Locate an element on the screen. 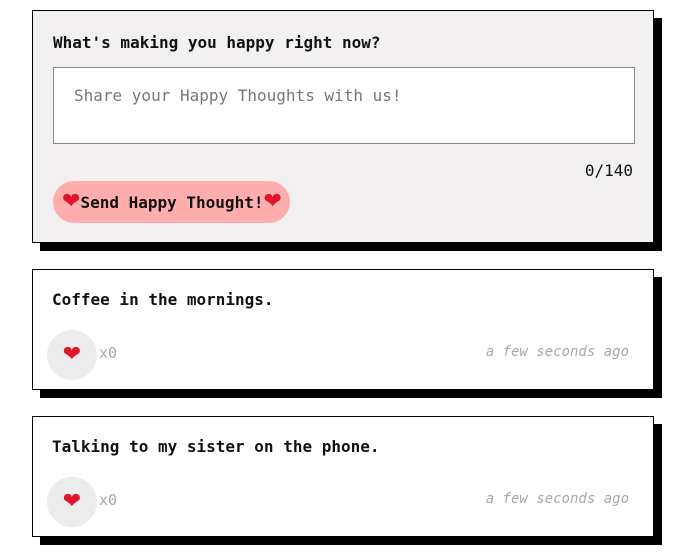 This screenshot has height=552, width=684. thought-text: Coffee in the mornings. is located at coordinates (163, 299).